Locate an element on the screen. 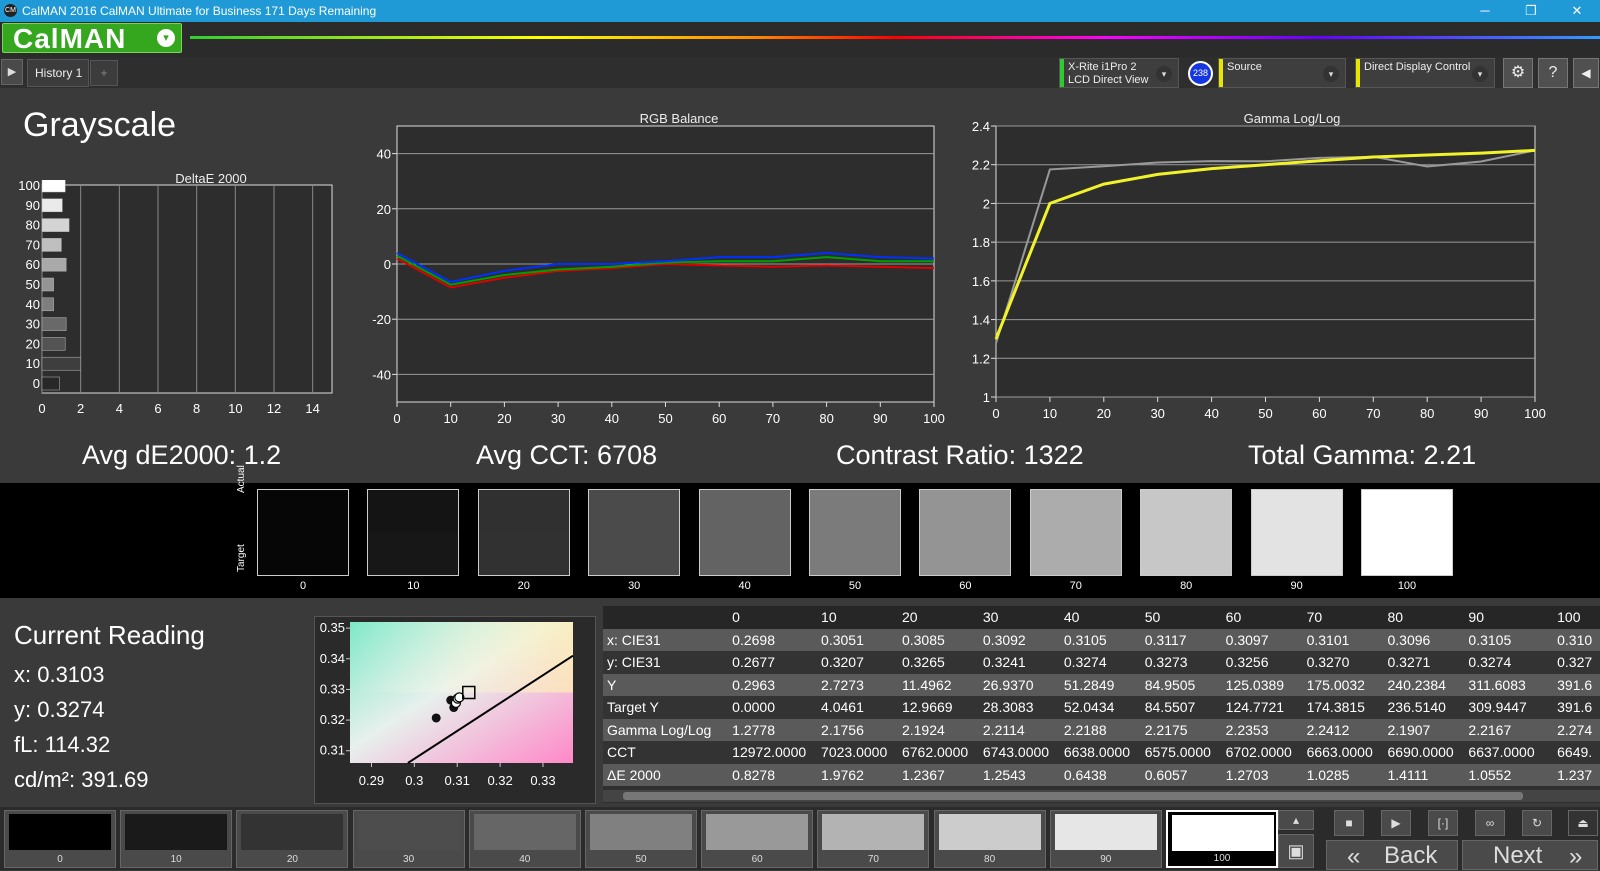 The image size is (1600, 871). range-button: [·] is located at coordinates (1443, 823).